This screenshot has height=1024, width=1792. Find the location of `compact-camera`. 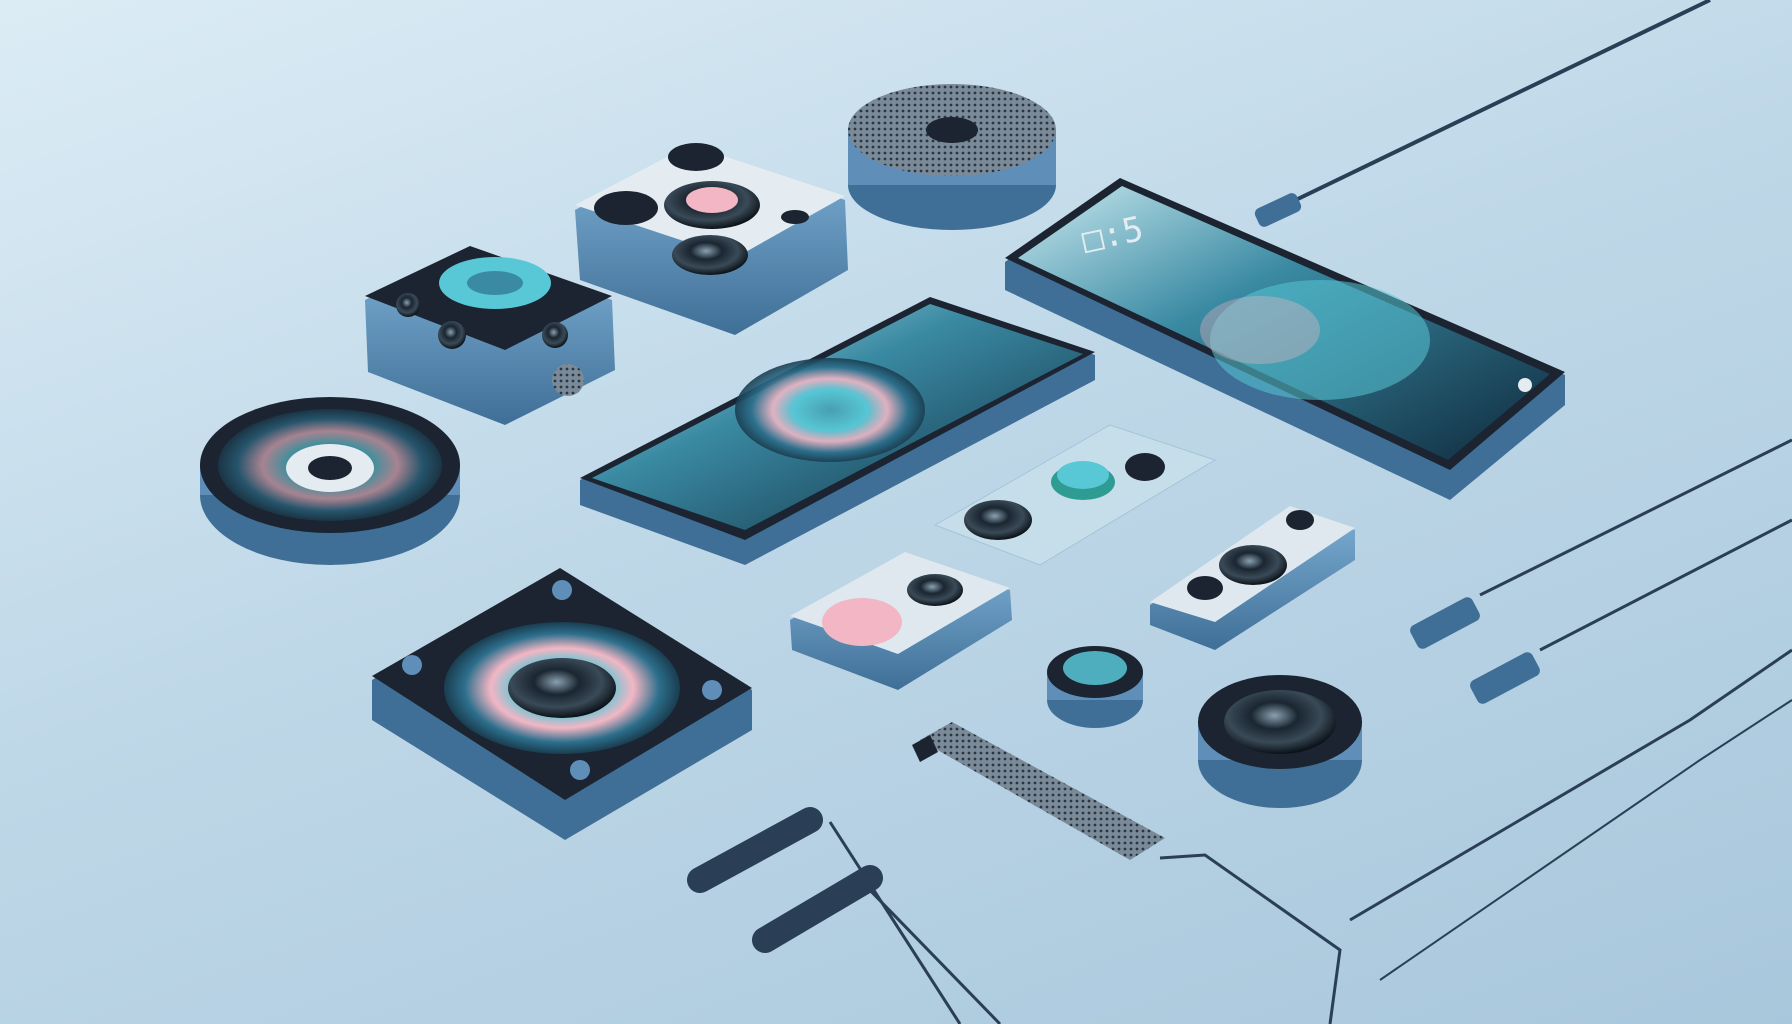

compact-camera is located at coordinates (901, 621).